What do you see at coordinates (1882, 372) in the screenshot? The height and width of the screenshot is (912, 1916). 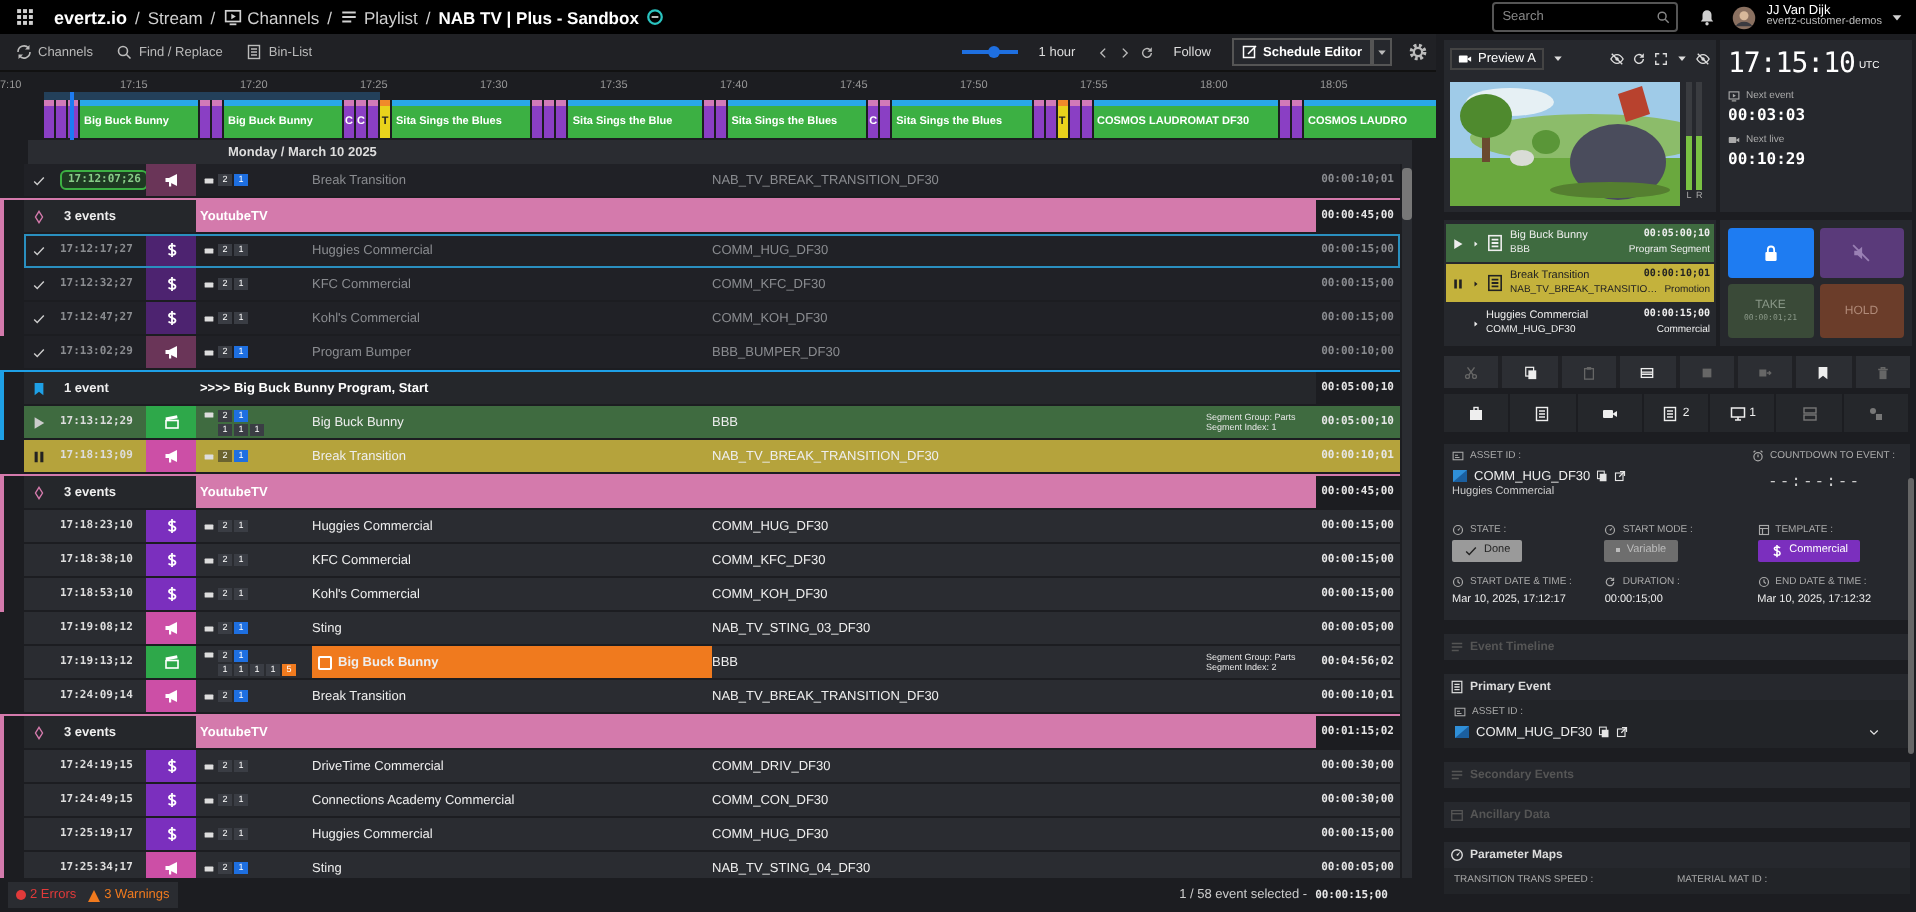 I see `trash-icon` at bounding box center [1882, 372].